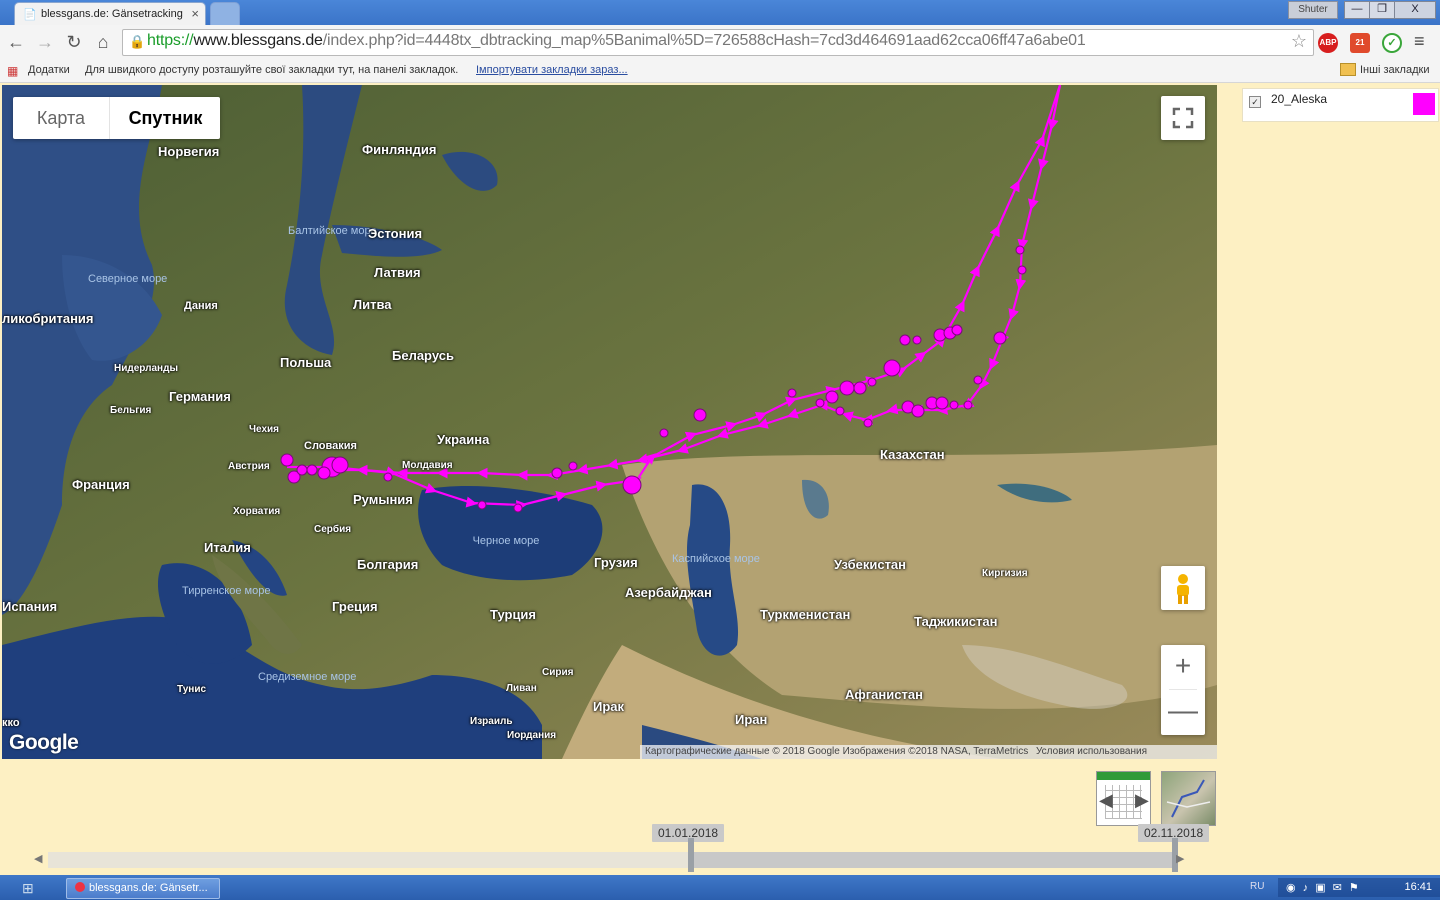 The width and height of the screenshot is (1440, 900). Describe the element at coordinates (225, 14) in the screenshot. I see `new-tab-button` at that location.